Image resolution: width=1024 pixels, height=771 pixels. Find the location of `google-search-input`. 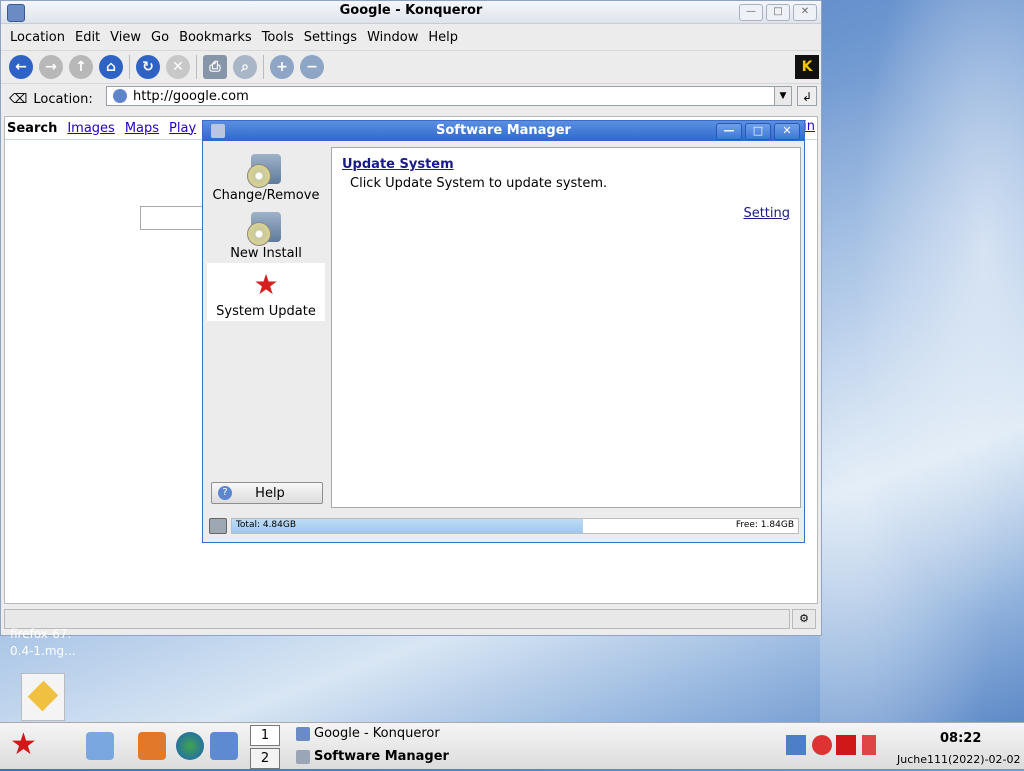

google-search-input is located at coordinates (172, 218).